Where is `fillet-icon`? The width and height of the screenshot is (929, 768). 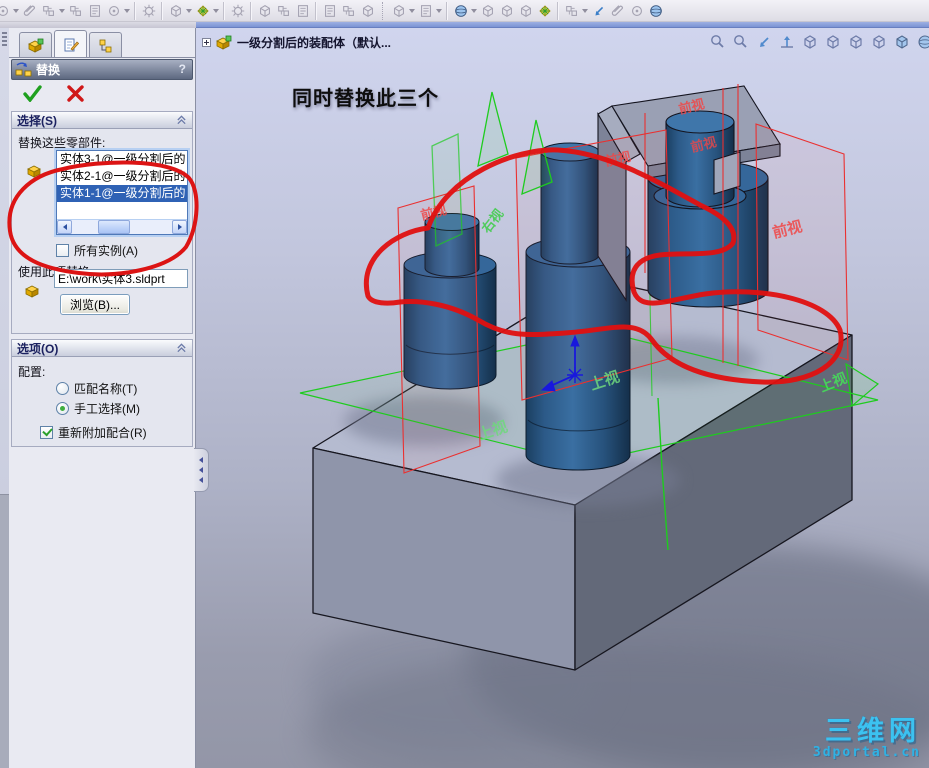 fillet-icon is located at coordinates (460, 11).